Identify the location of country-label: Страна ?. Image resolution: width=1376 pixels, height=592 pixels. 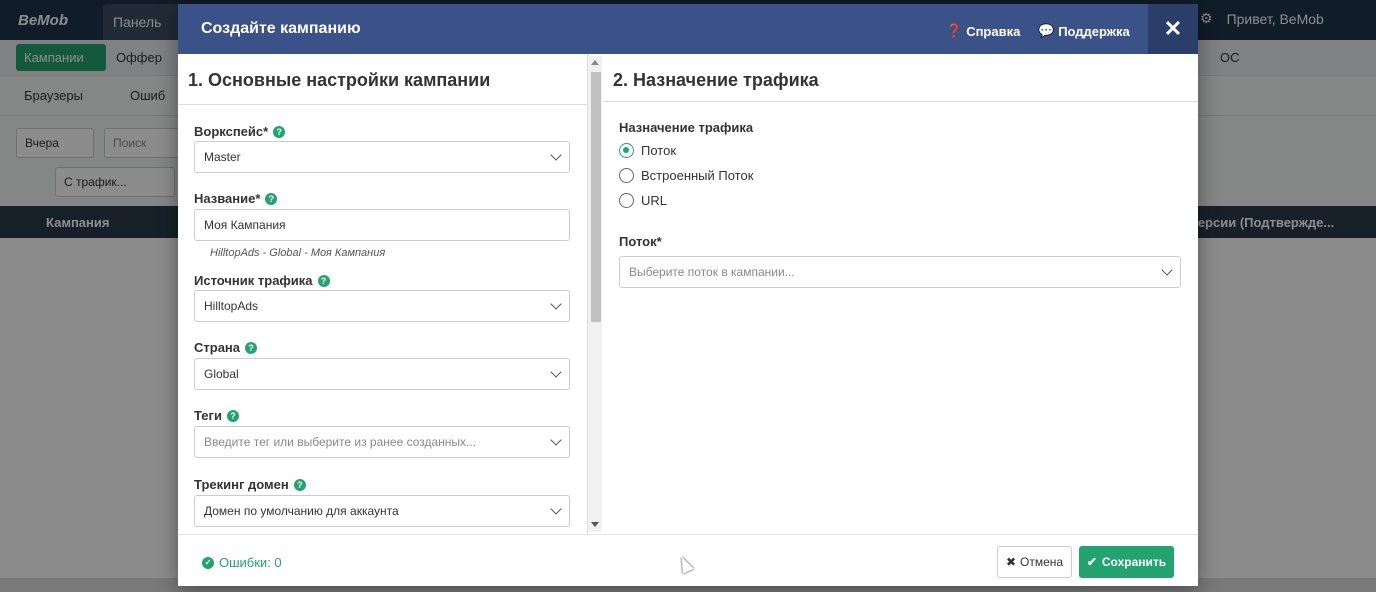
(226, 347).